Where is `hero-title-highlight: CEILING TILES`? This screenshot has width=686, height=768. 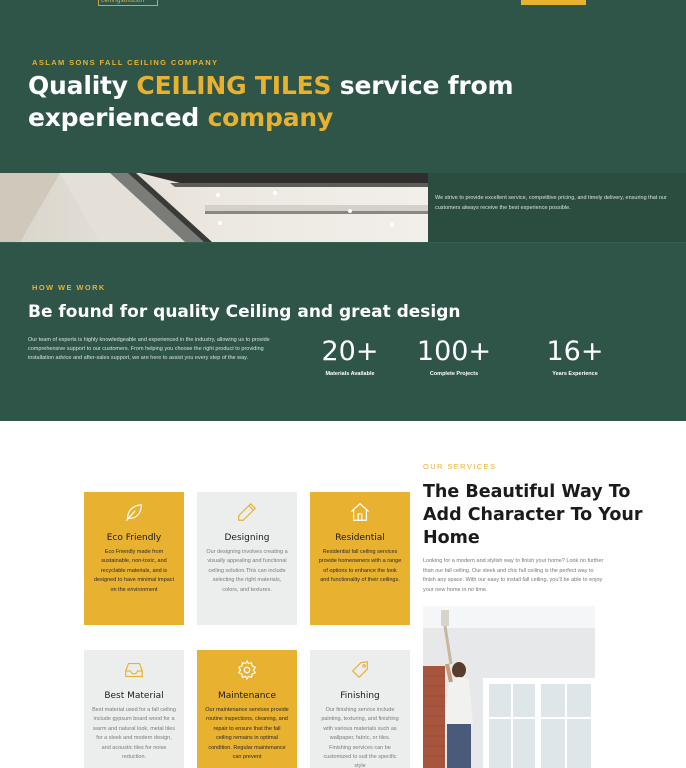
hero-title-highlight: CEILING TILES is located at coordinates (234, 85).